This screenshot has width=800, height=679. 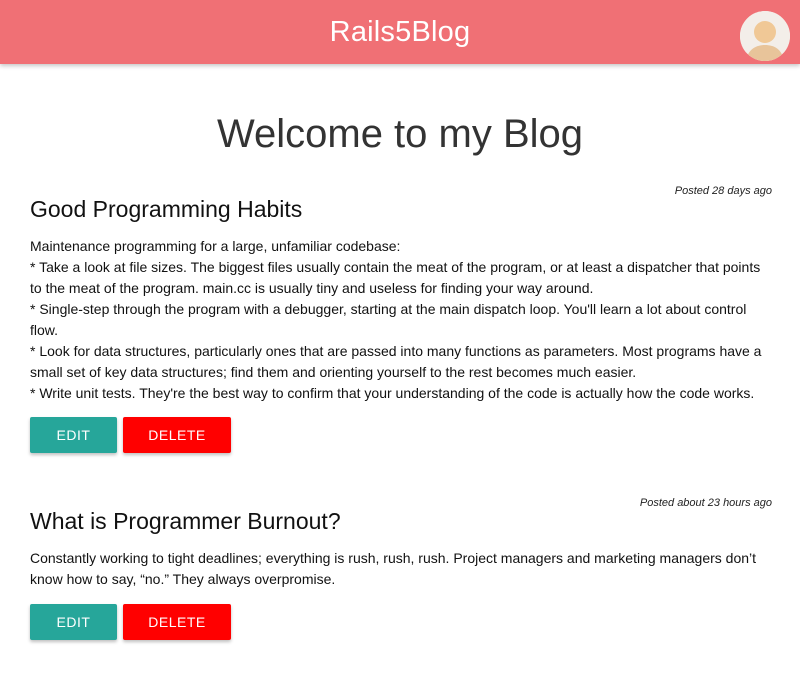 What do you see at coordinates (723, 191) in the screenshot?
I see `posted-timestamp: Posted 28 days ago` at bounding box center [723, 191].